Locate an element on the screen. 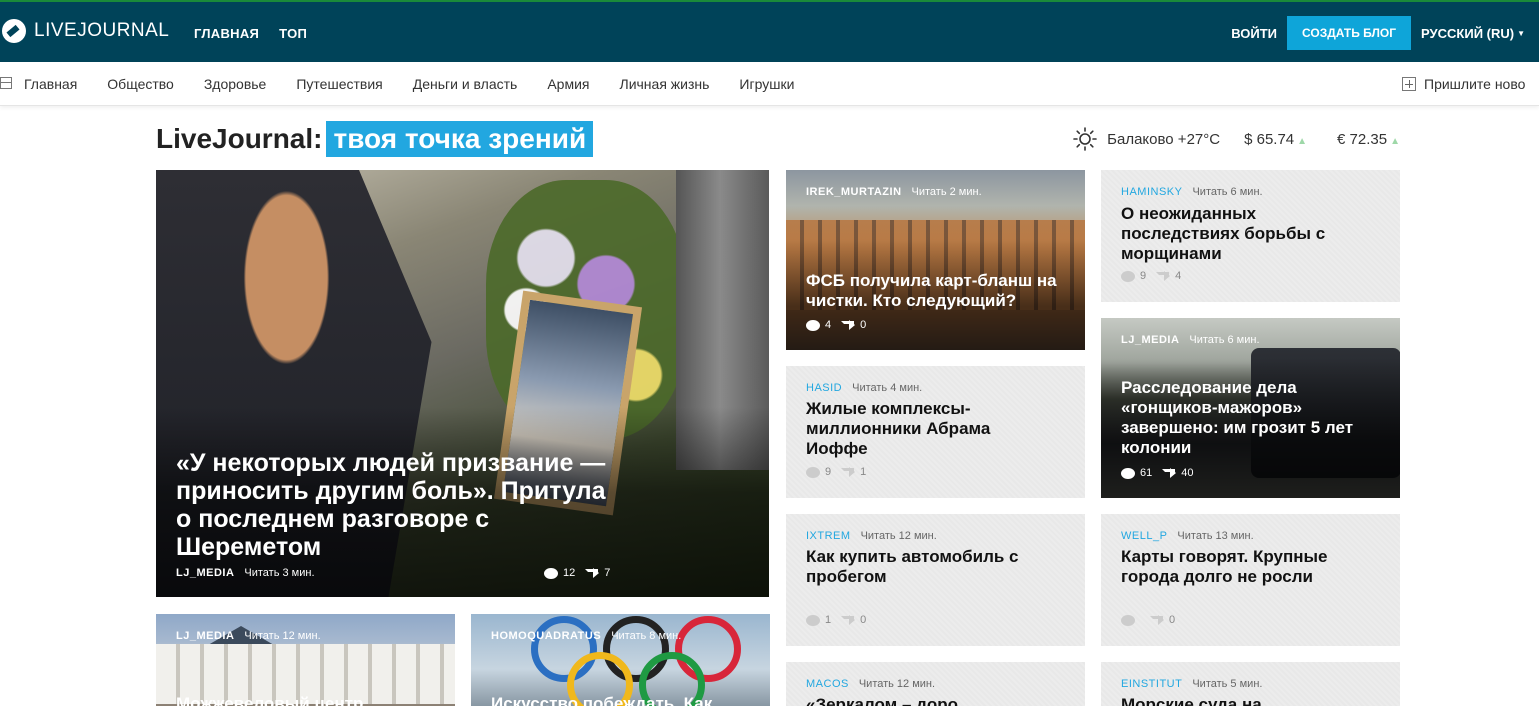  login-link: ВОЙТИ is located at coordinates (1254, 33).